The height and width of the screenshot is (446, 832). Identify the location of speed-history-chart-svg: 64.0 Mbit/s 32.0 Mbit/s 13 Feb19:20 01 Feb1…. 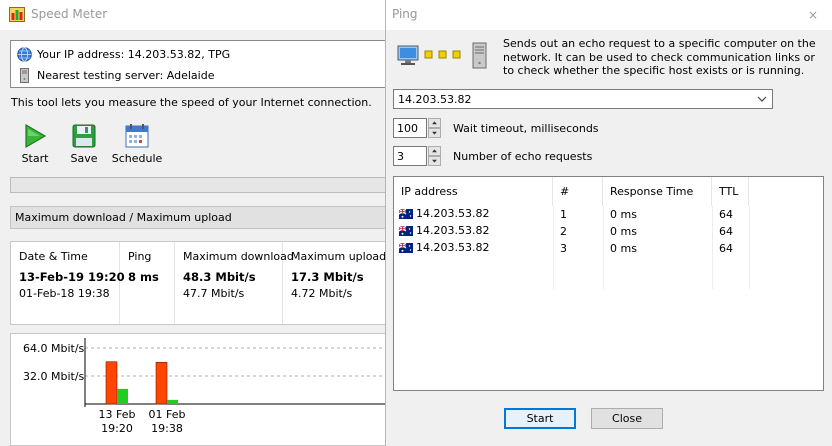
(204, 386).